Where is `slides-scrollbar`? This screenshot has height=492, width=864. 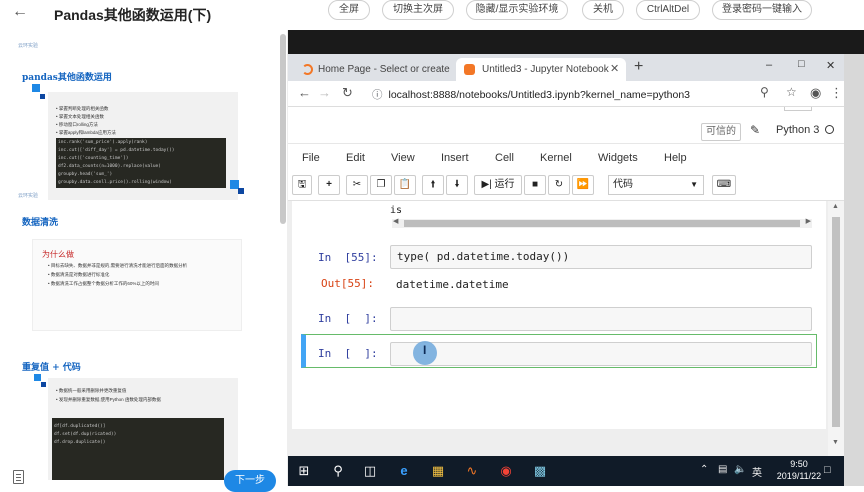 slides-scrollbar is located at coordinates (283, 129).